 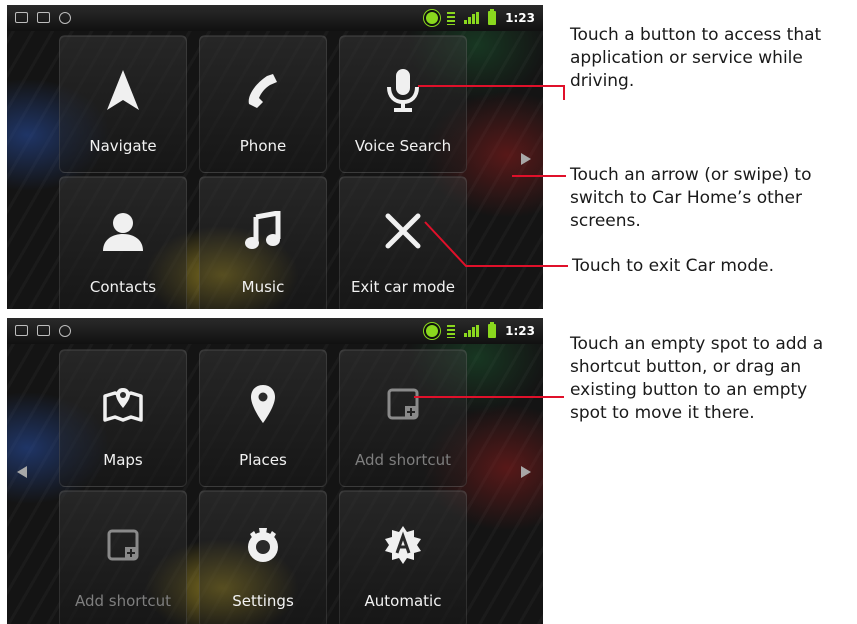 What do you see at coordinates (691, 175) in the screenshot?
I see `callout-text: Touch an arrow (or swipe) to` at bounding box center [691, 175].